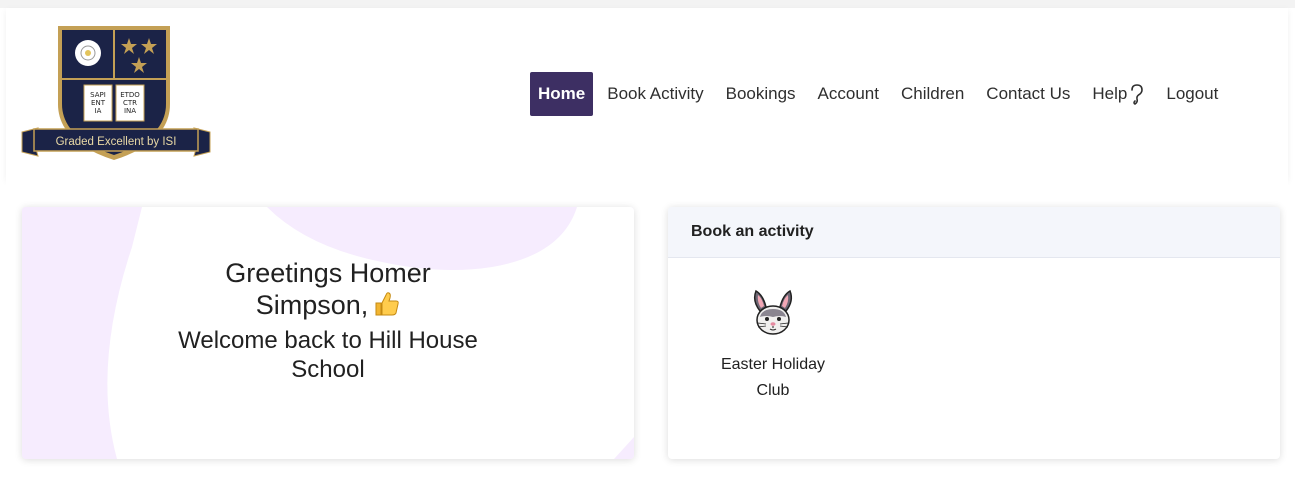  I want to click on nav-home: Home, so click(562, 94).